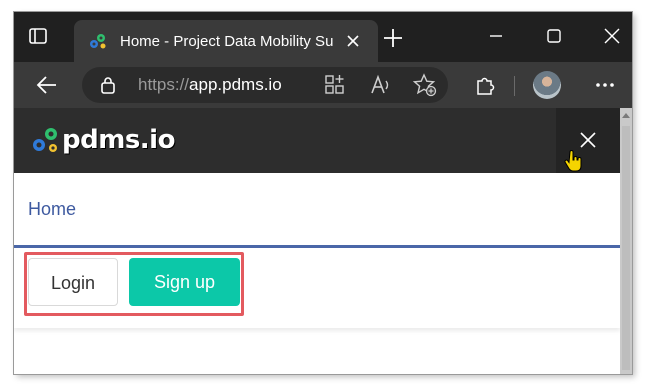  I want to click on avatar, so click(547, 85).